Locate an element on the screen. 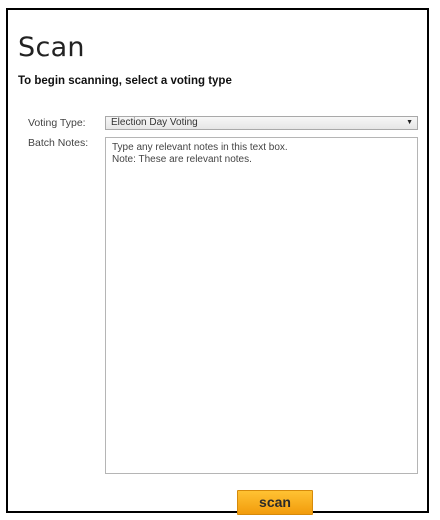 The height and width of the screenshot is (520, 440). voting-type-label: Voting Type: is located at coordinates (57, 123).